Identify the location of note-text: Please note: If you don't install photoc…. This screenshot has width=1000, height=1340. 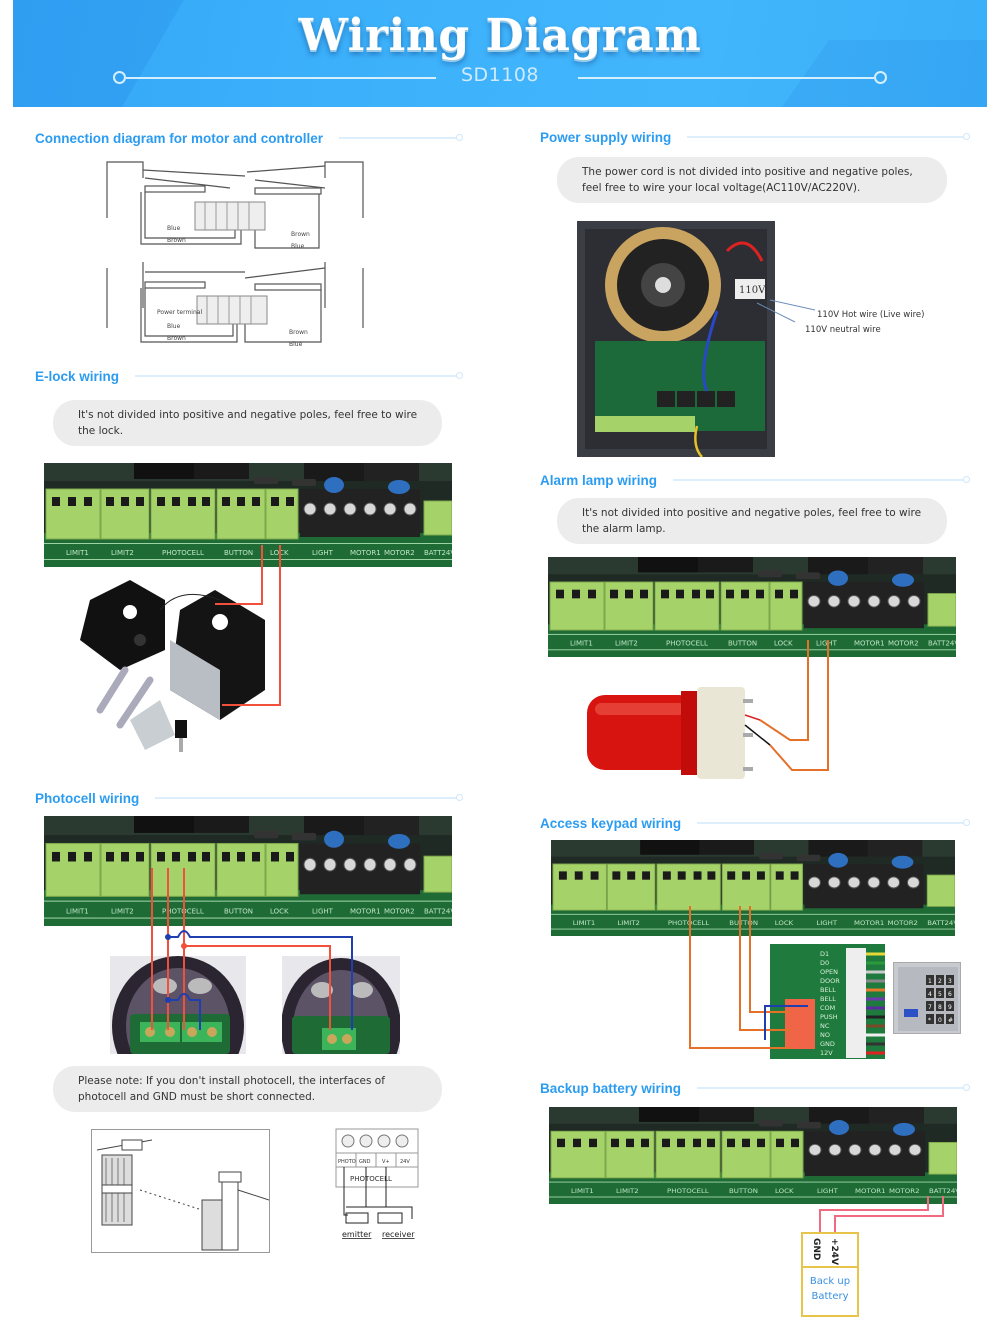
(231, 1089).